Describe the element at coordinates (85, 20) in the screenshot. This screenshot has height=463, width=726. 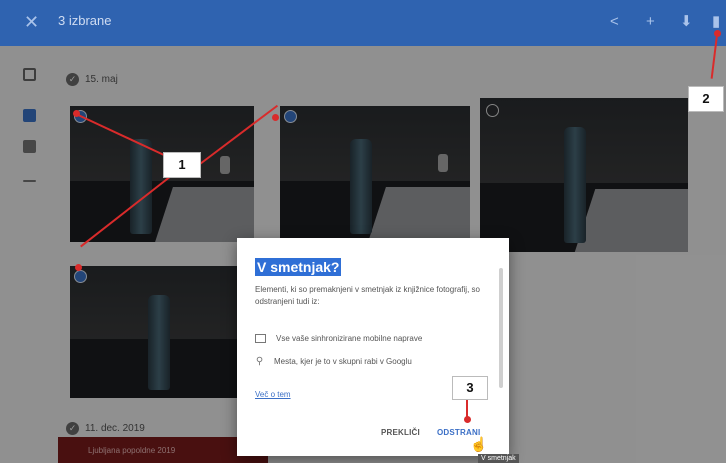
I see `selection-count-title: 3 izbrane` at that location.